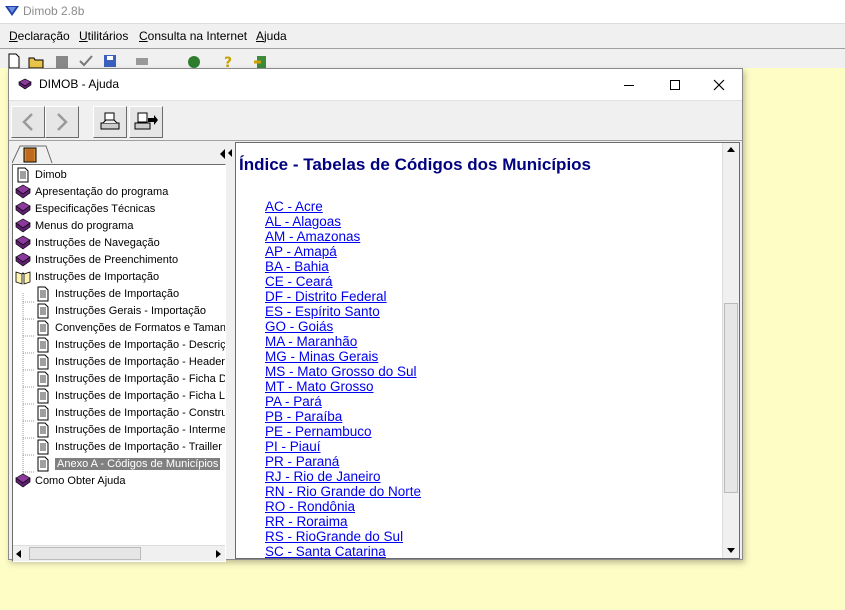 Image resolution: width=845 pixels, height=610 pixels. Describe the element at coordinates (130, 378) in the screenshot. I see `tree-subitem: Instruções de Importação - Ficha D` at that location.